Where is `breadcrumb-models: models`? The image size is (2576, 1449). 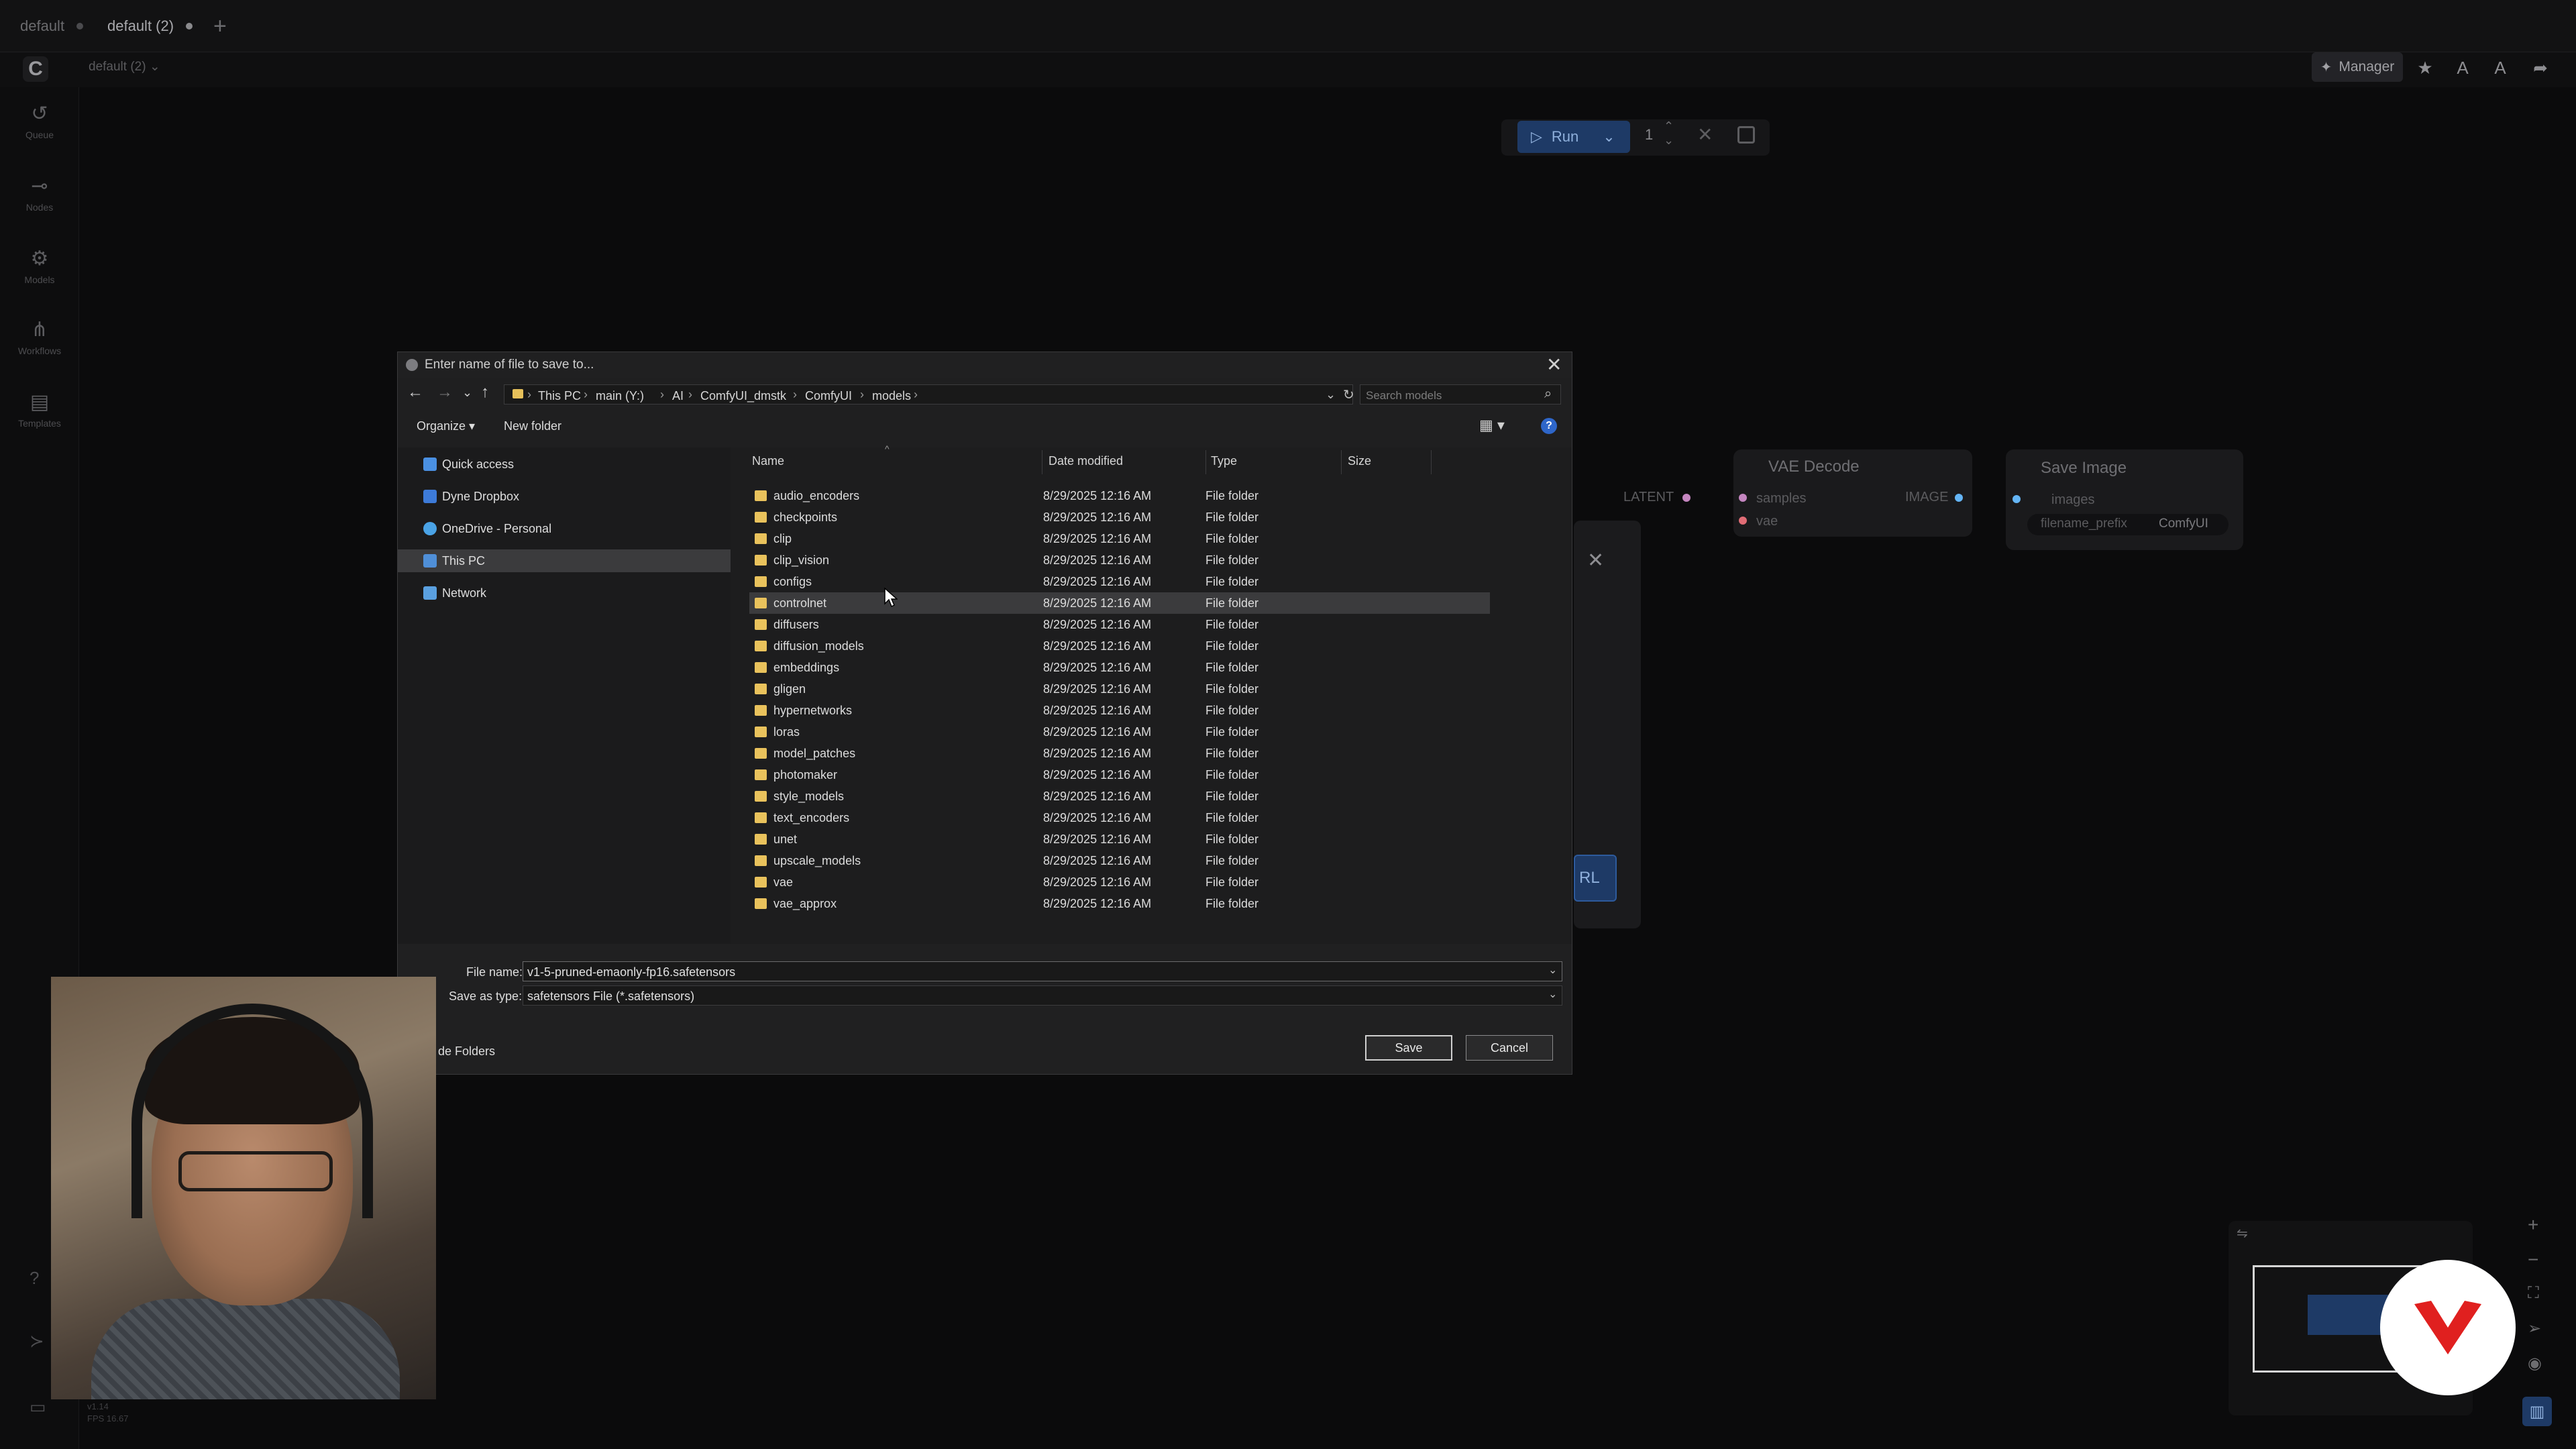
breadcrumb-models: models is located at coordinates (891, 396).